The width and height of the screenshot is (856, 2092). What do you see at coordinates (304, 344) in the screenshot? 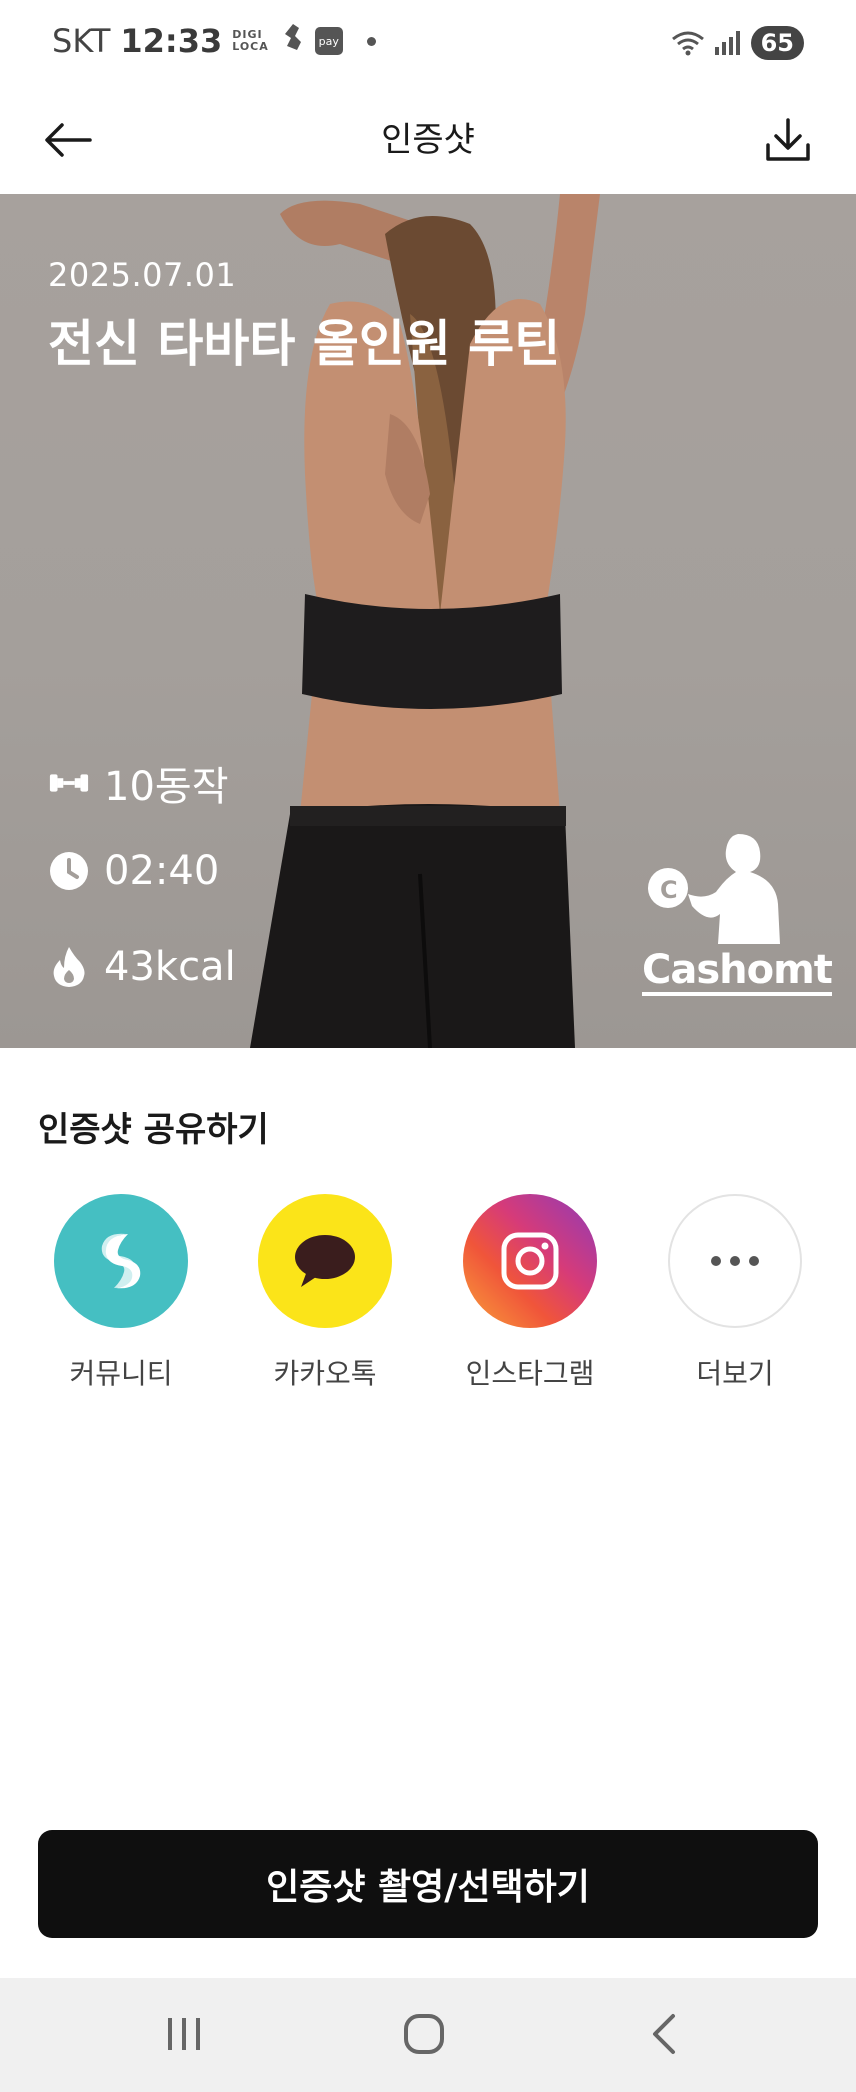
I see `routine-title: 전신 타바타 올인원 루틴` at bounding box center [304, 344].